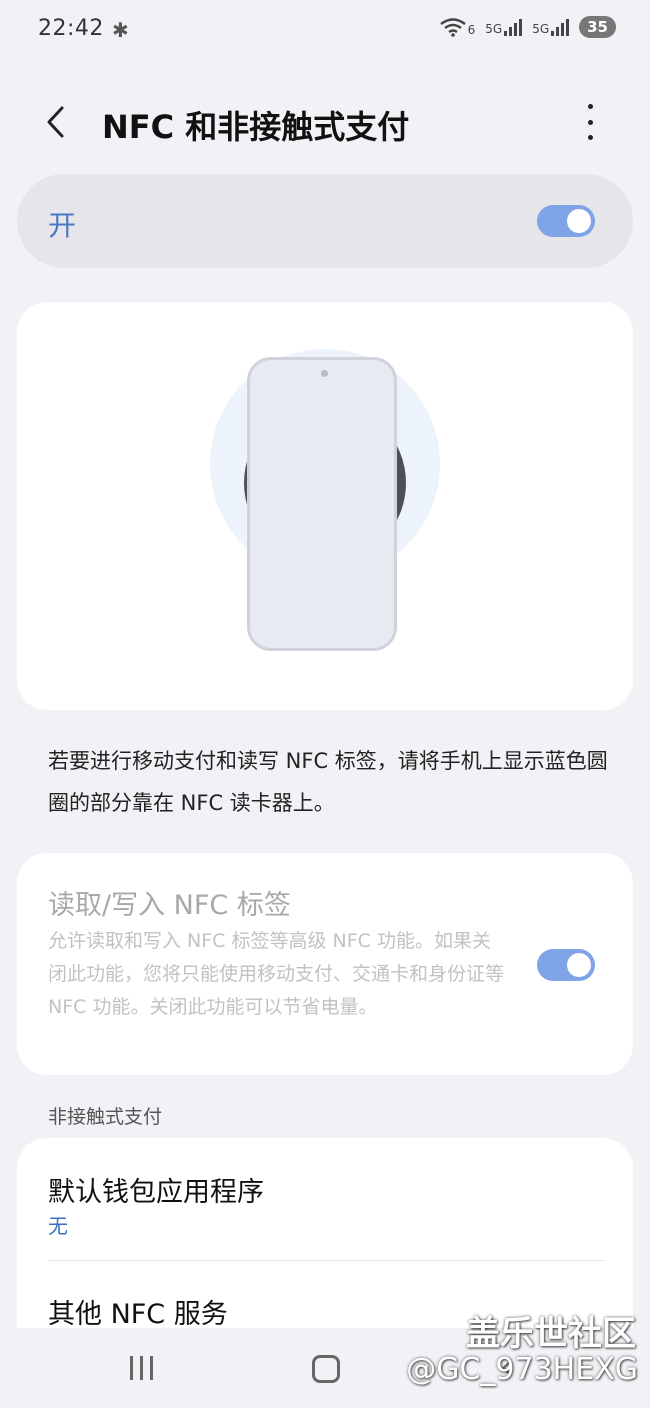  What do you see at coordinates (457, 27) in the screenshot?
I see `wifi-icon: 6` at bounding box center [457, 27].